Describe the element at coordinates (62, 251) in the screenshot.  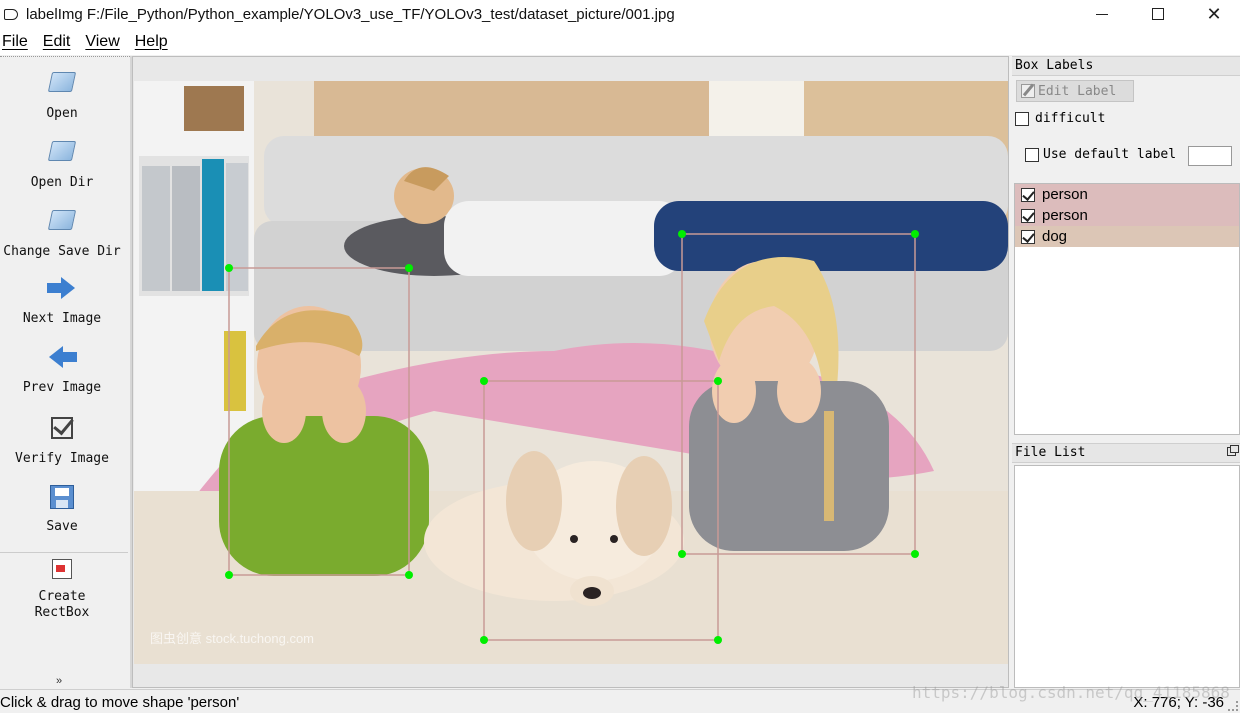
I see `change-save-dir-label: Change Save Dir` at that location.